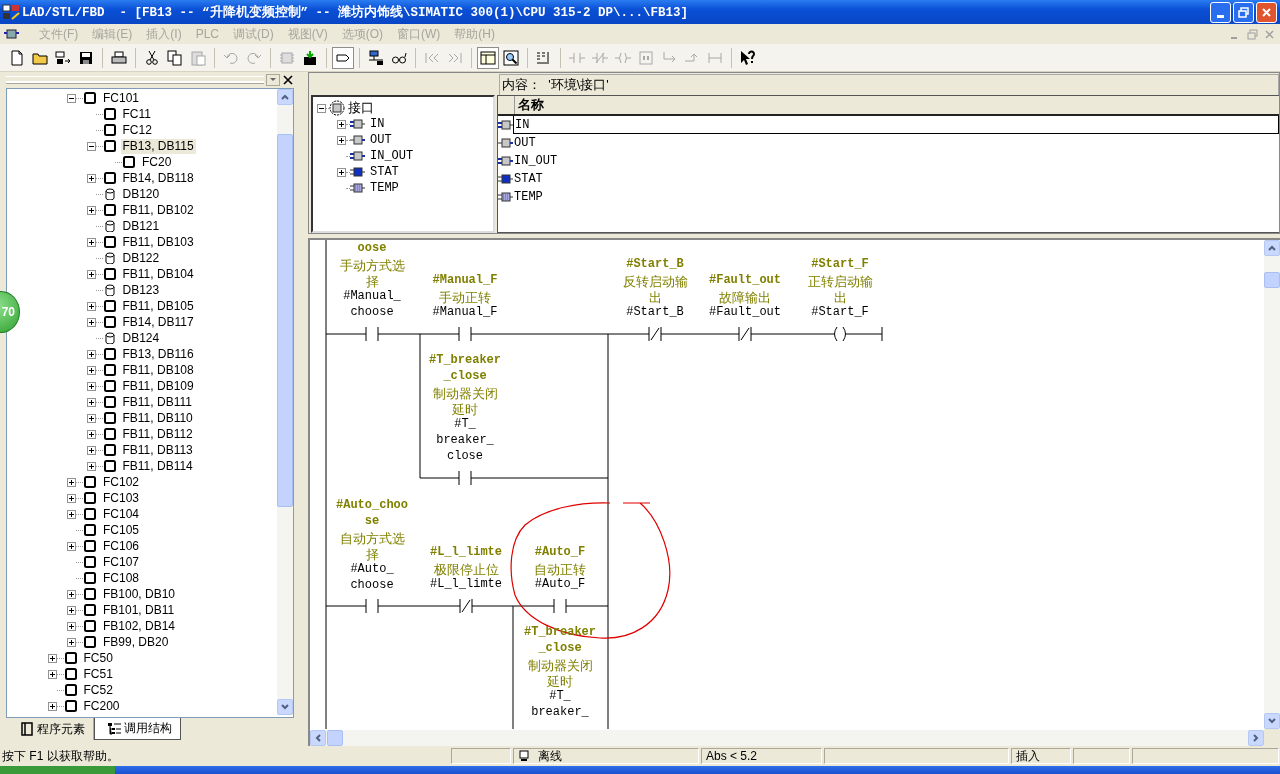  I want to click on tree-item: DB122, so click(141, 258).